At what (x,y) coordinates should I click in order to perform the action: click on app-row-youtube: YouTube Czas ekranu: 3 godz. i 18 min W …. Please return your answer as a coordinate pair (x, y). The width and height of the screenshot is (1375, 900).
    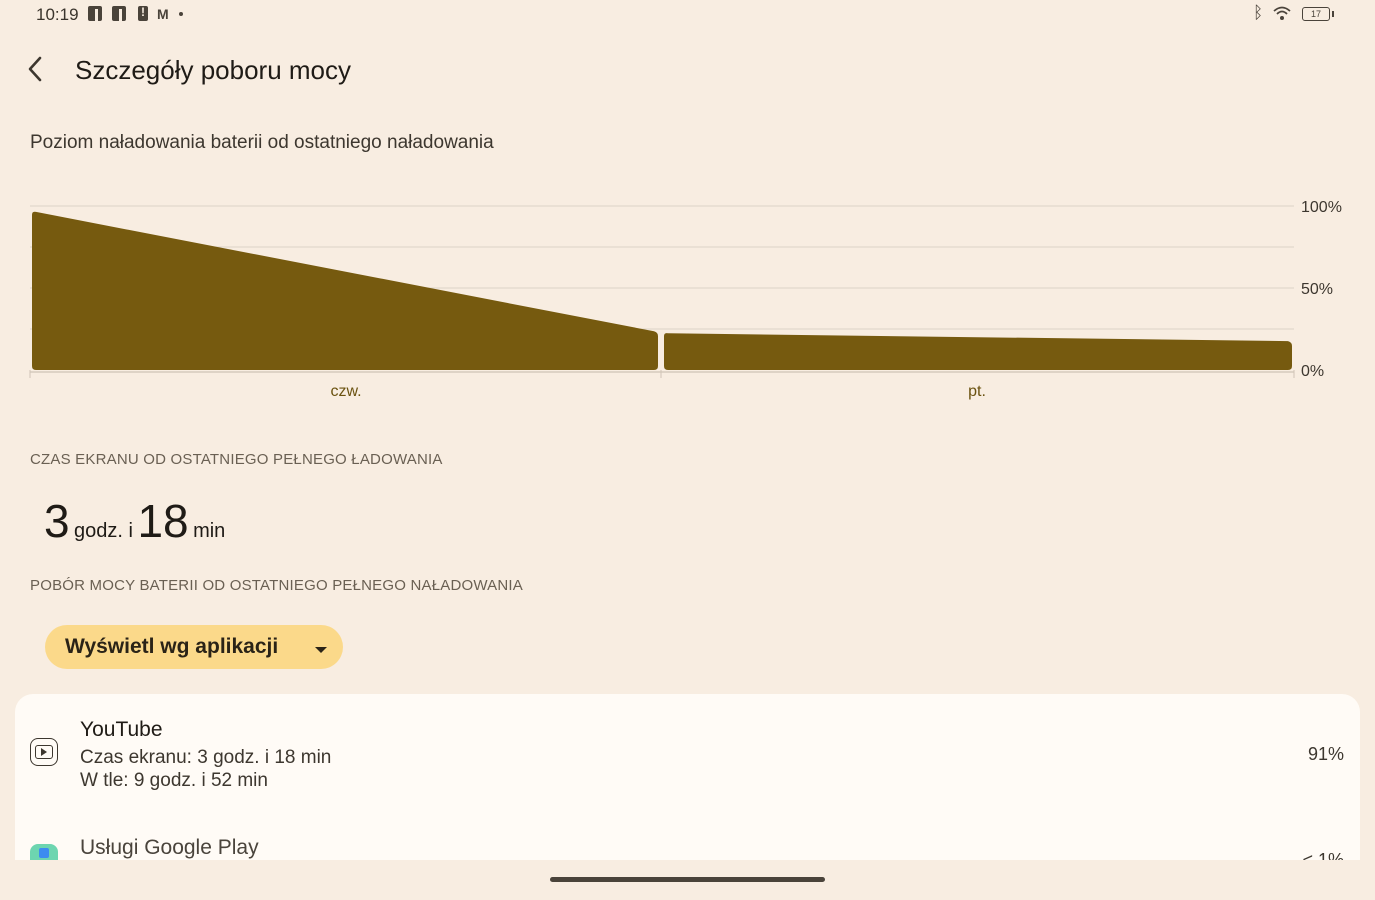
    Looking at the image, I should click on (687, 753).